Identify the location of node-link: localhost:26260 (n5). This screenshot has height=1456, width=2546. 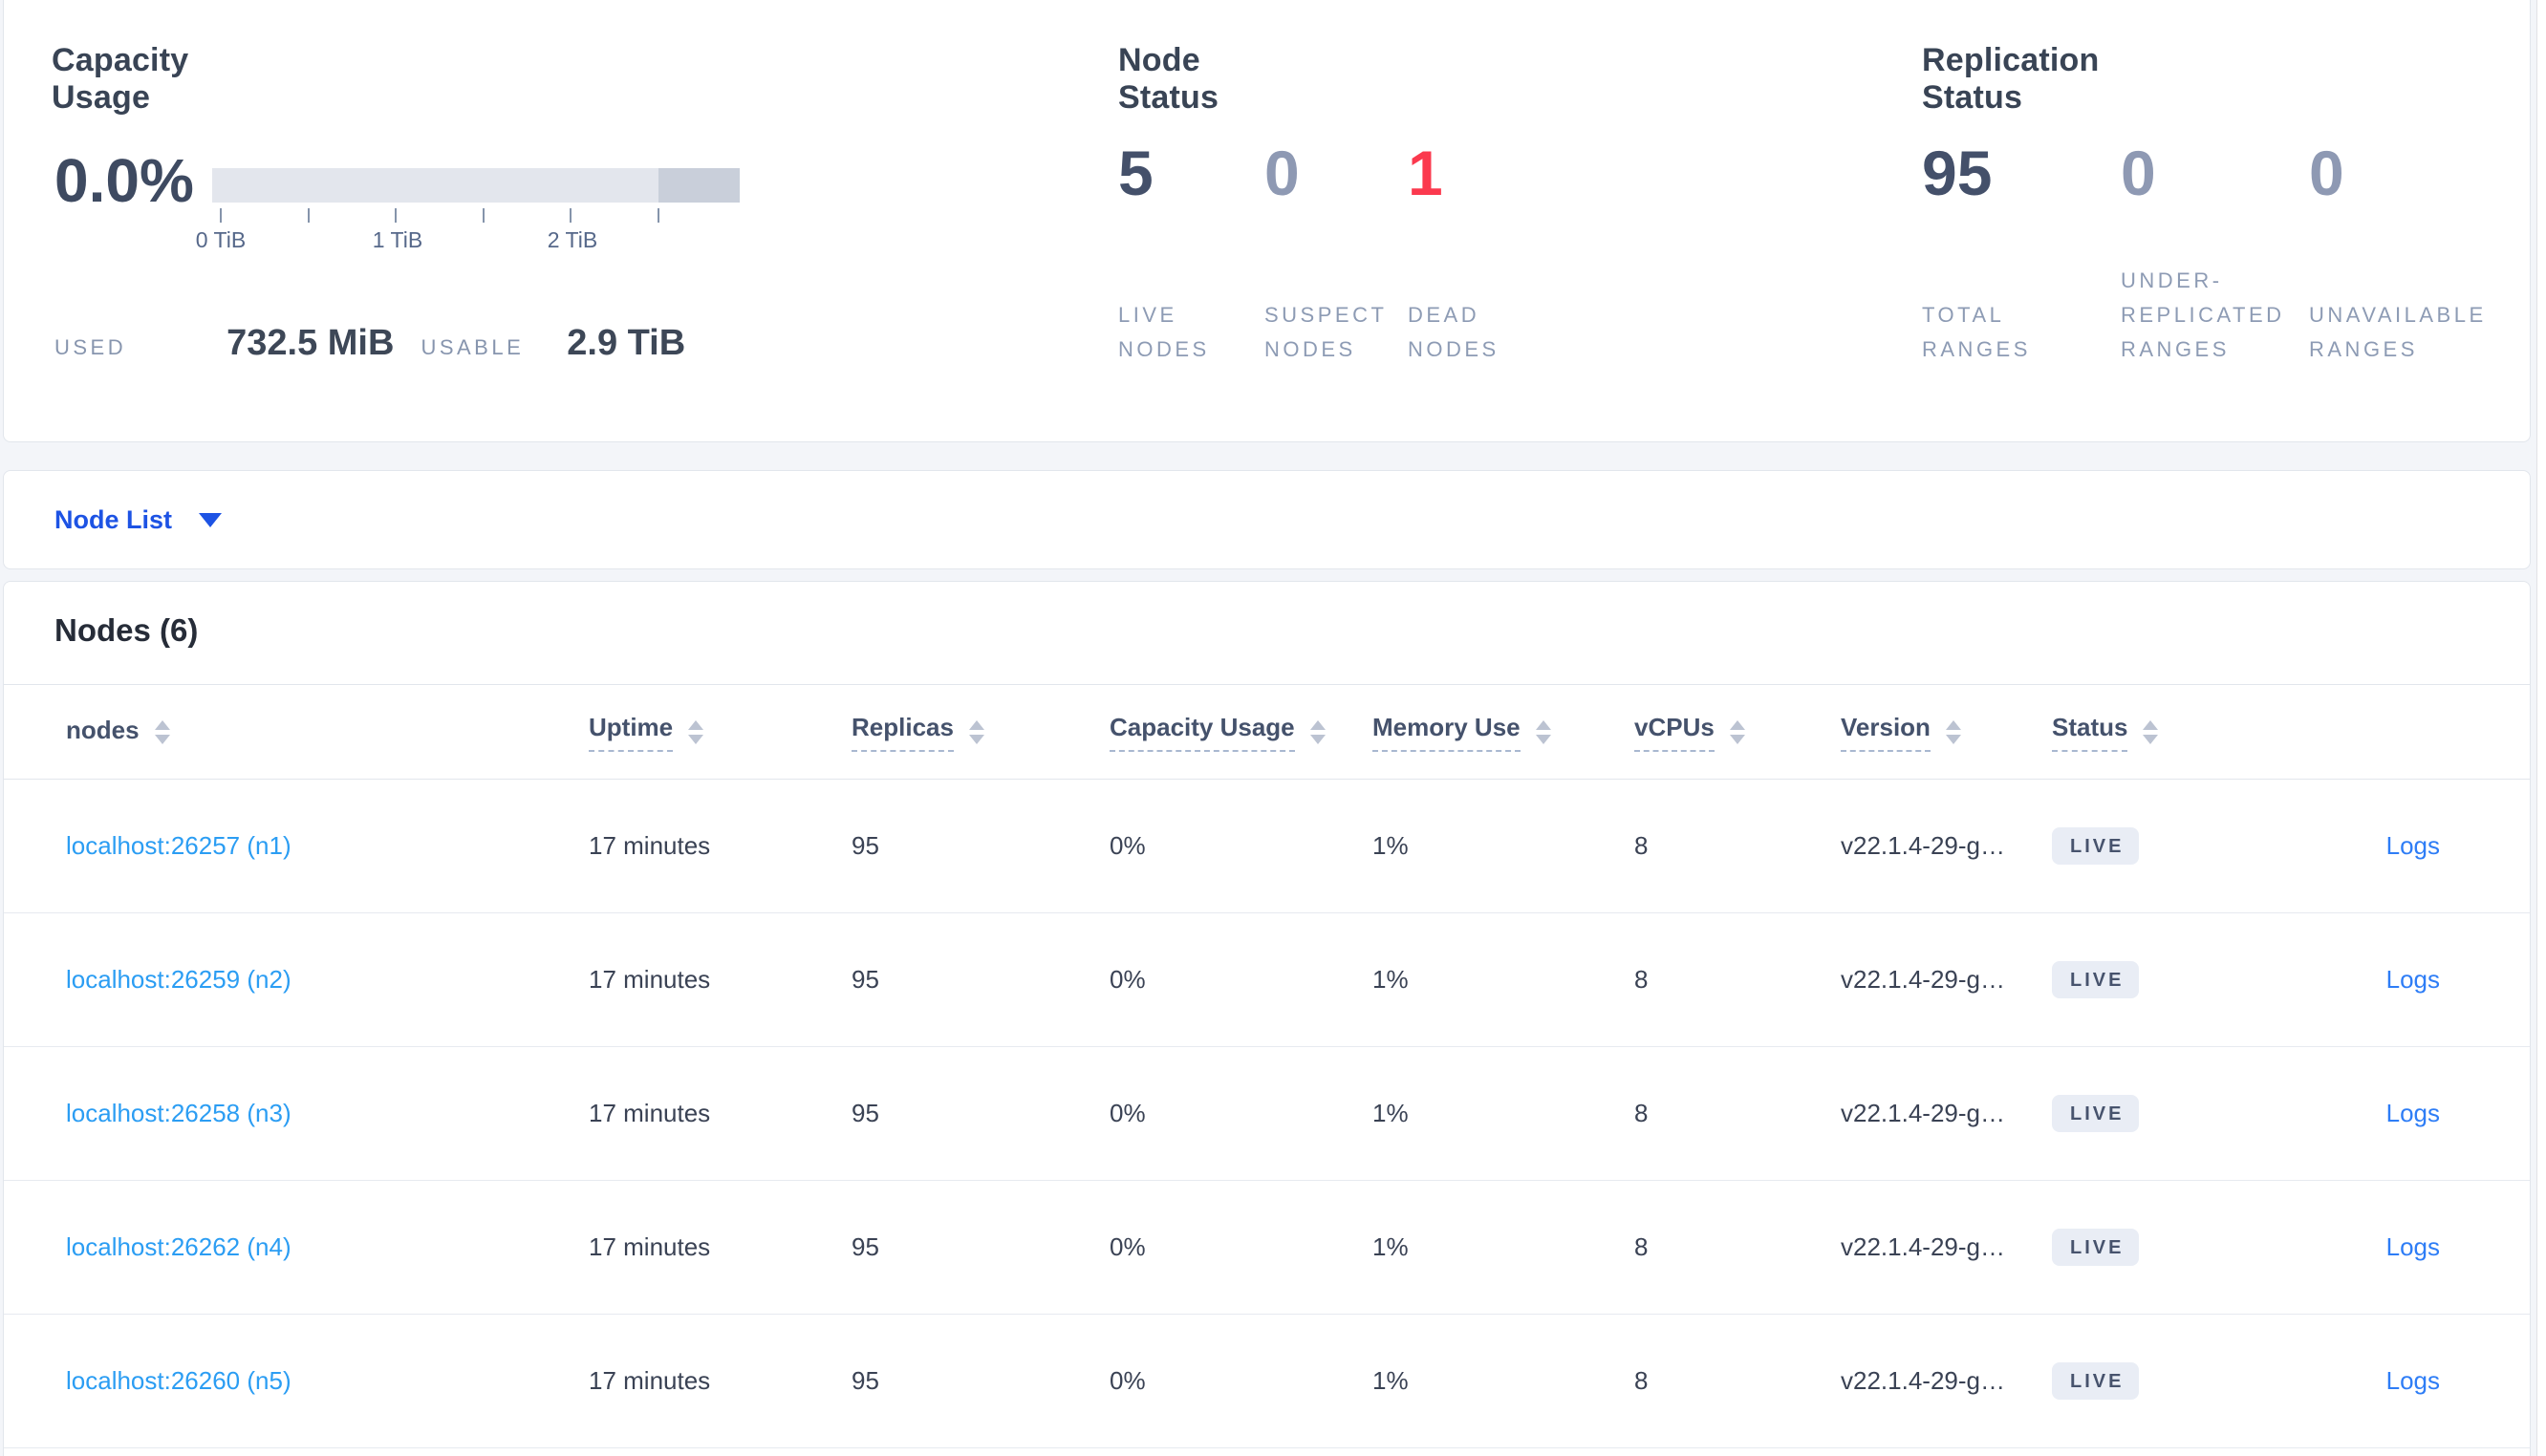
(178, 1381).